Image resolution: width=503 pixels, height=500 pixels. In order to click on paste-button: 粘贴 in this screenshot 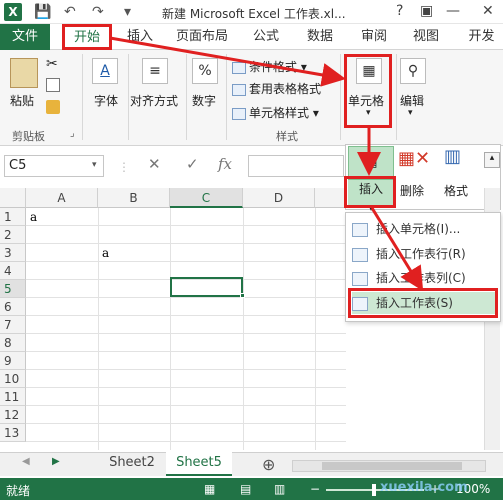, I will do `click(22, 100)`.